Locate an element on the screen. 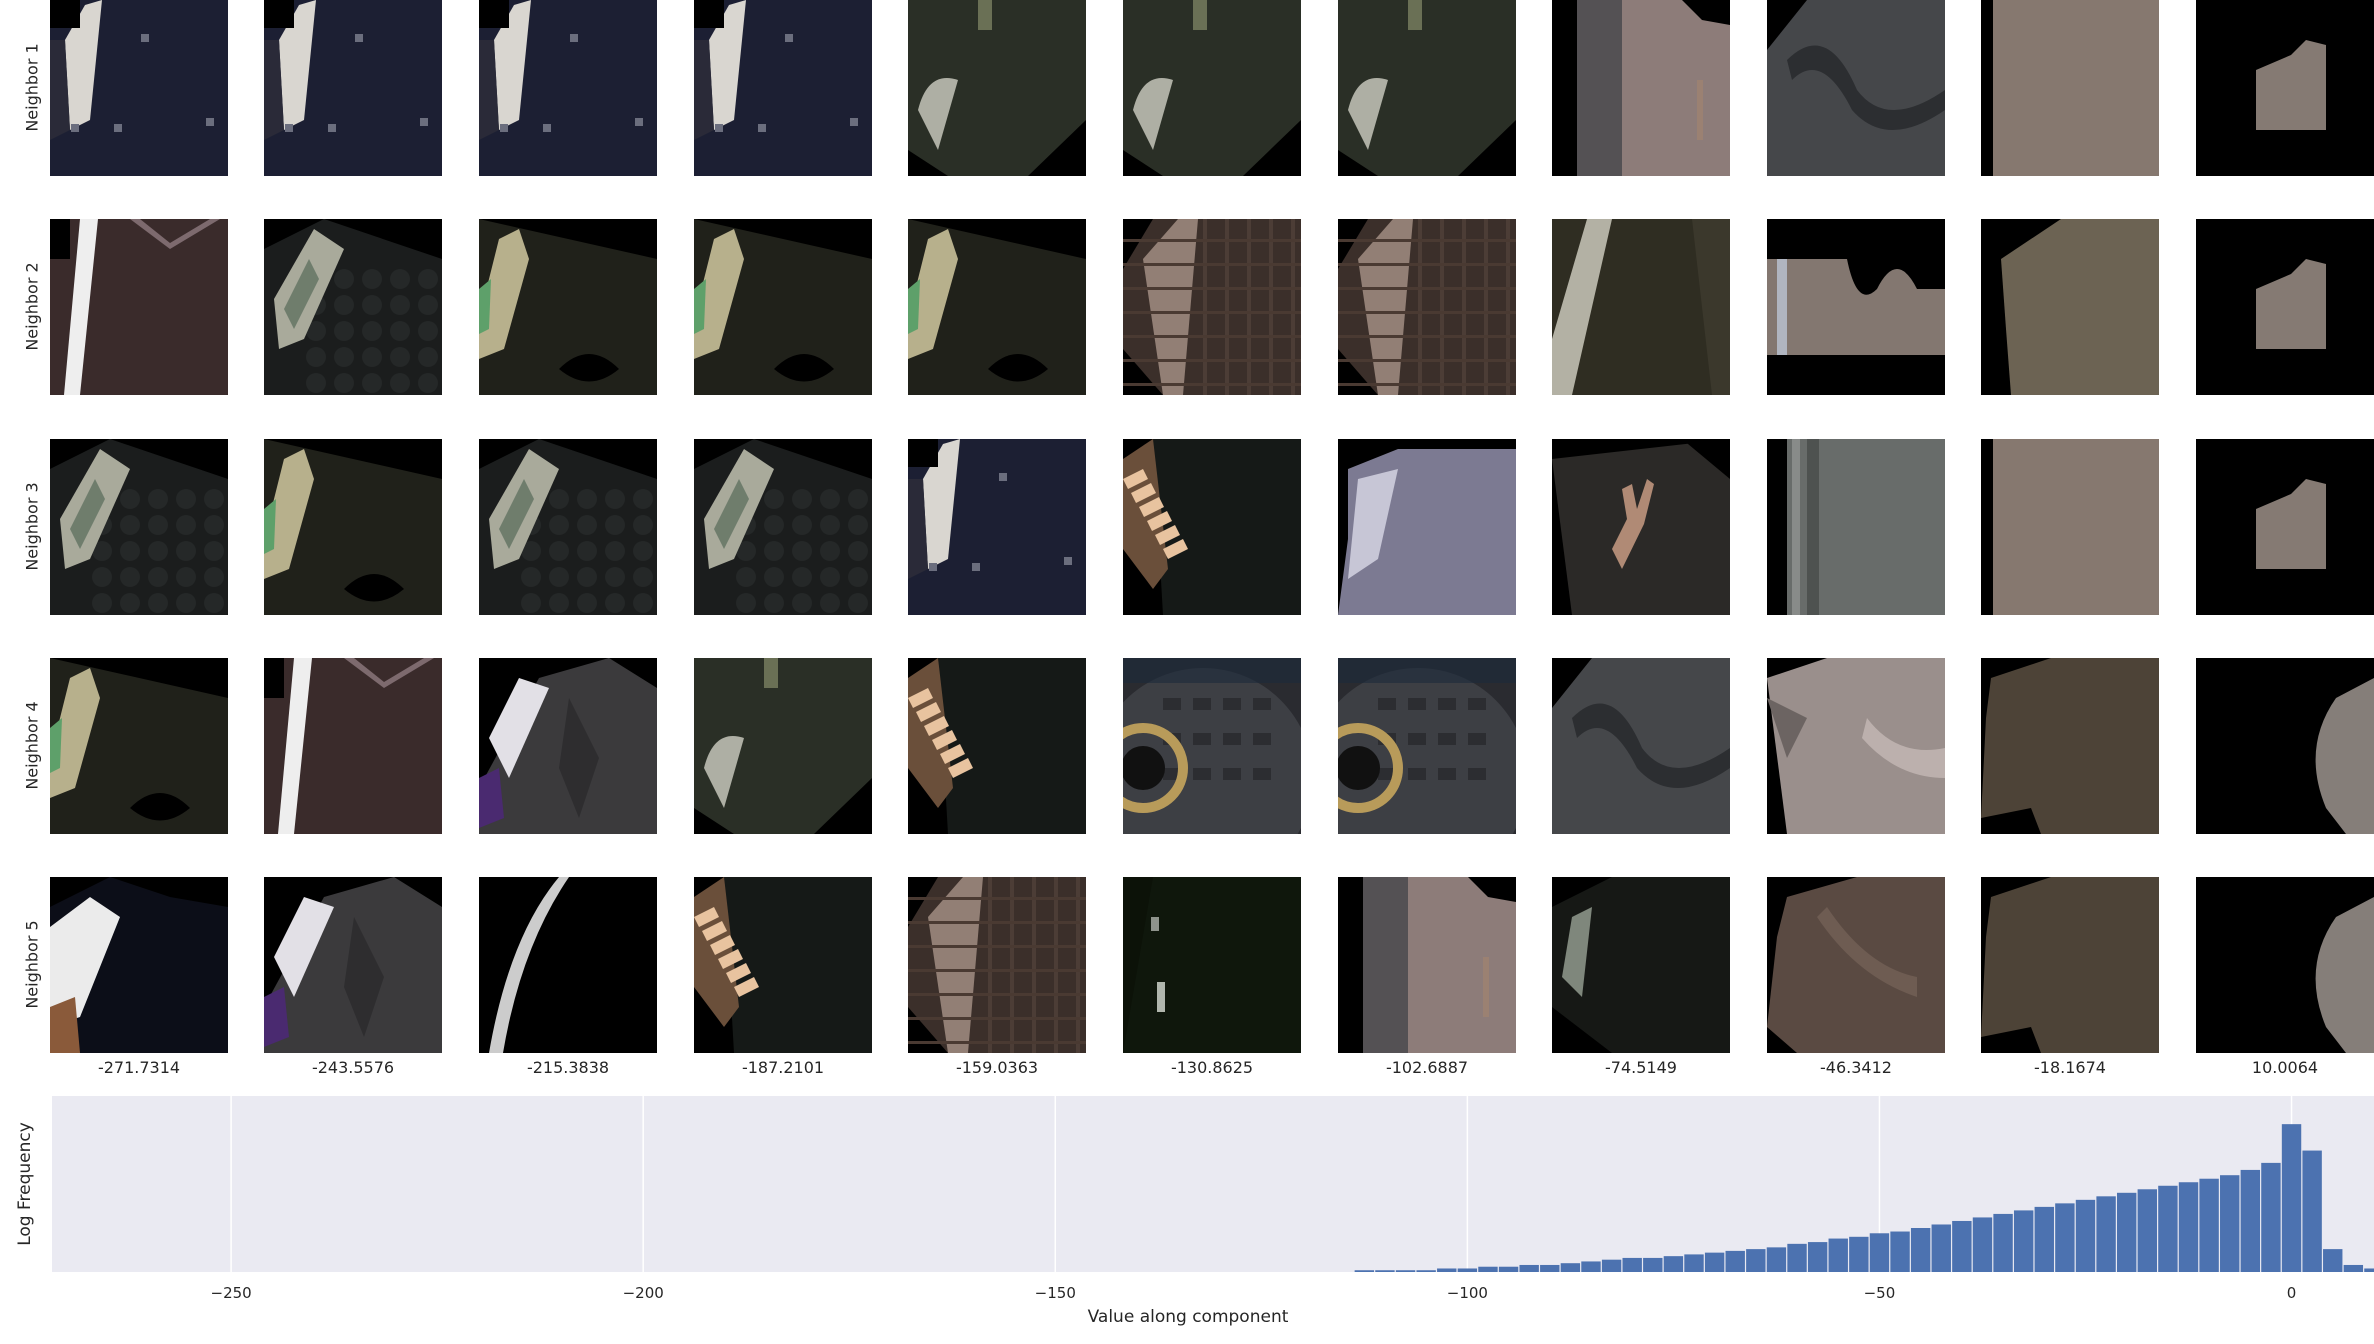 This screenshot has height=1344, width=2374. x-tick-label: −200 is located at coordinates (643, 1293).